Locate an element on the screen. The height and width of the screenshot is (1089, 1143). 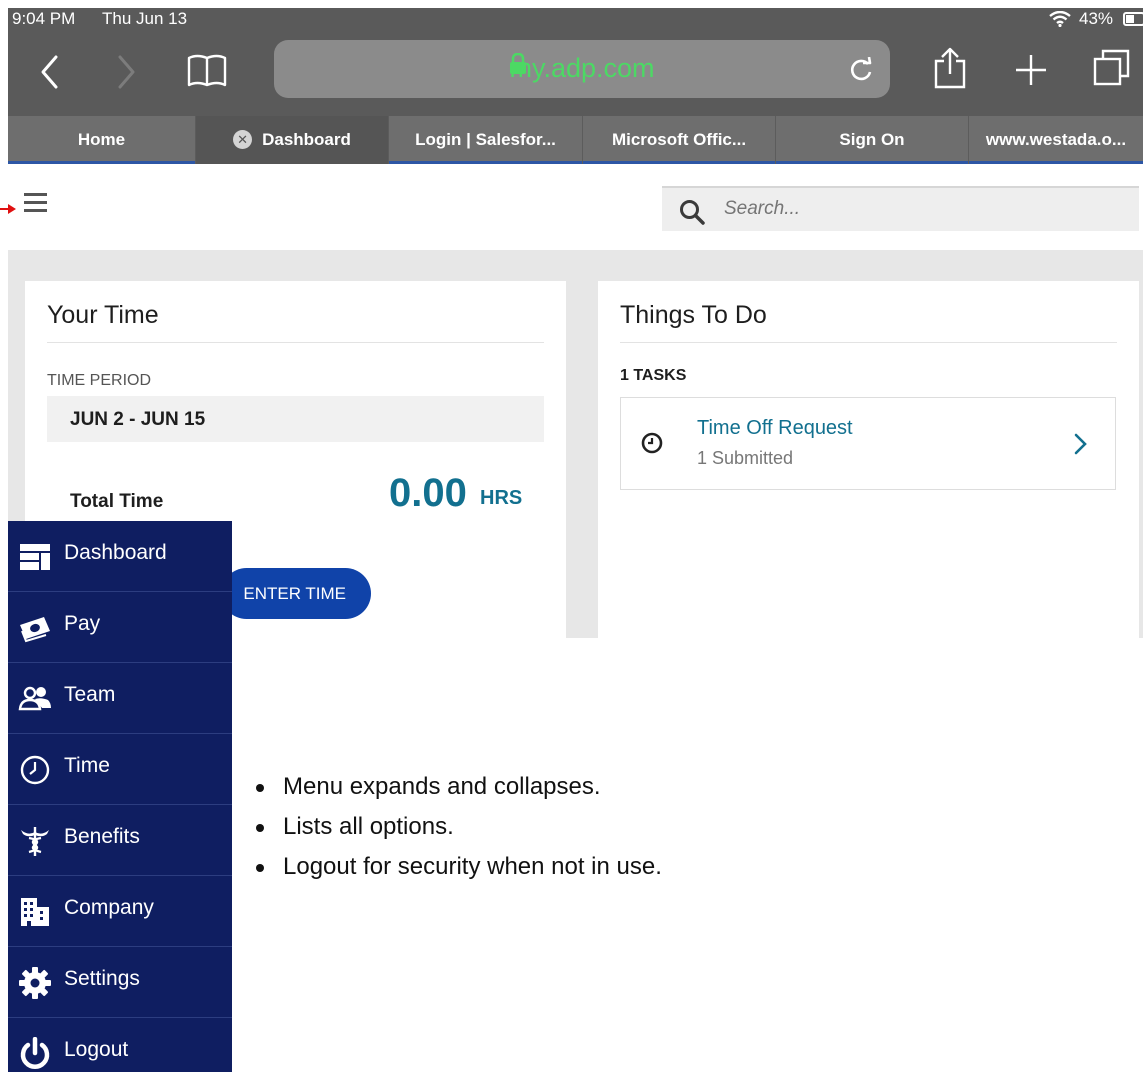
menu-label: Company is located at coordinates (109, 907).